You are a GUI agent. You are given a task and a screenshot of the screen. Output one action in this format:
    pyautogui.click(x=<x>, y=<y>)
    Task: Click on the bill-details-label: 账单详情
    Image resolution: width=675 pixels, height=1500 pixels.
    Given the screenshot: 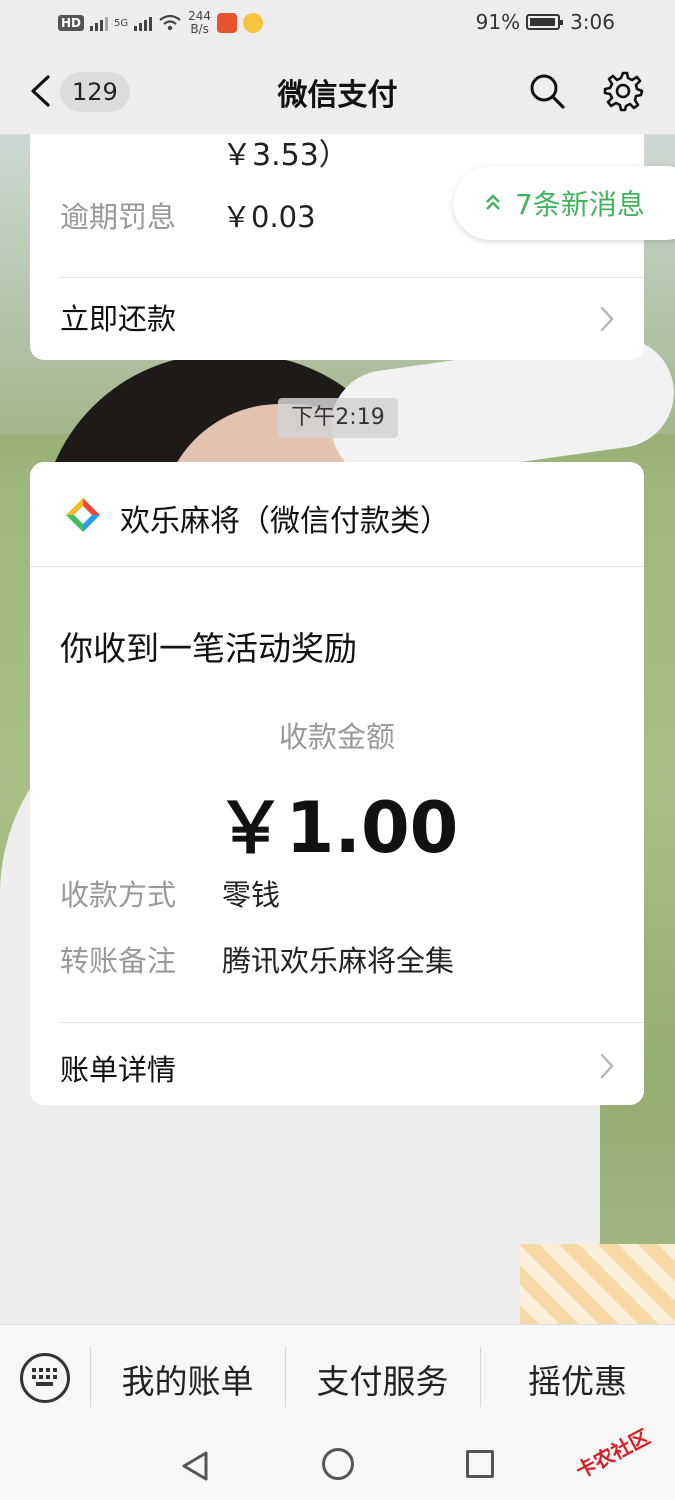 What is the action you would take?
    pyautogui.click(x=118, y=1070)
    